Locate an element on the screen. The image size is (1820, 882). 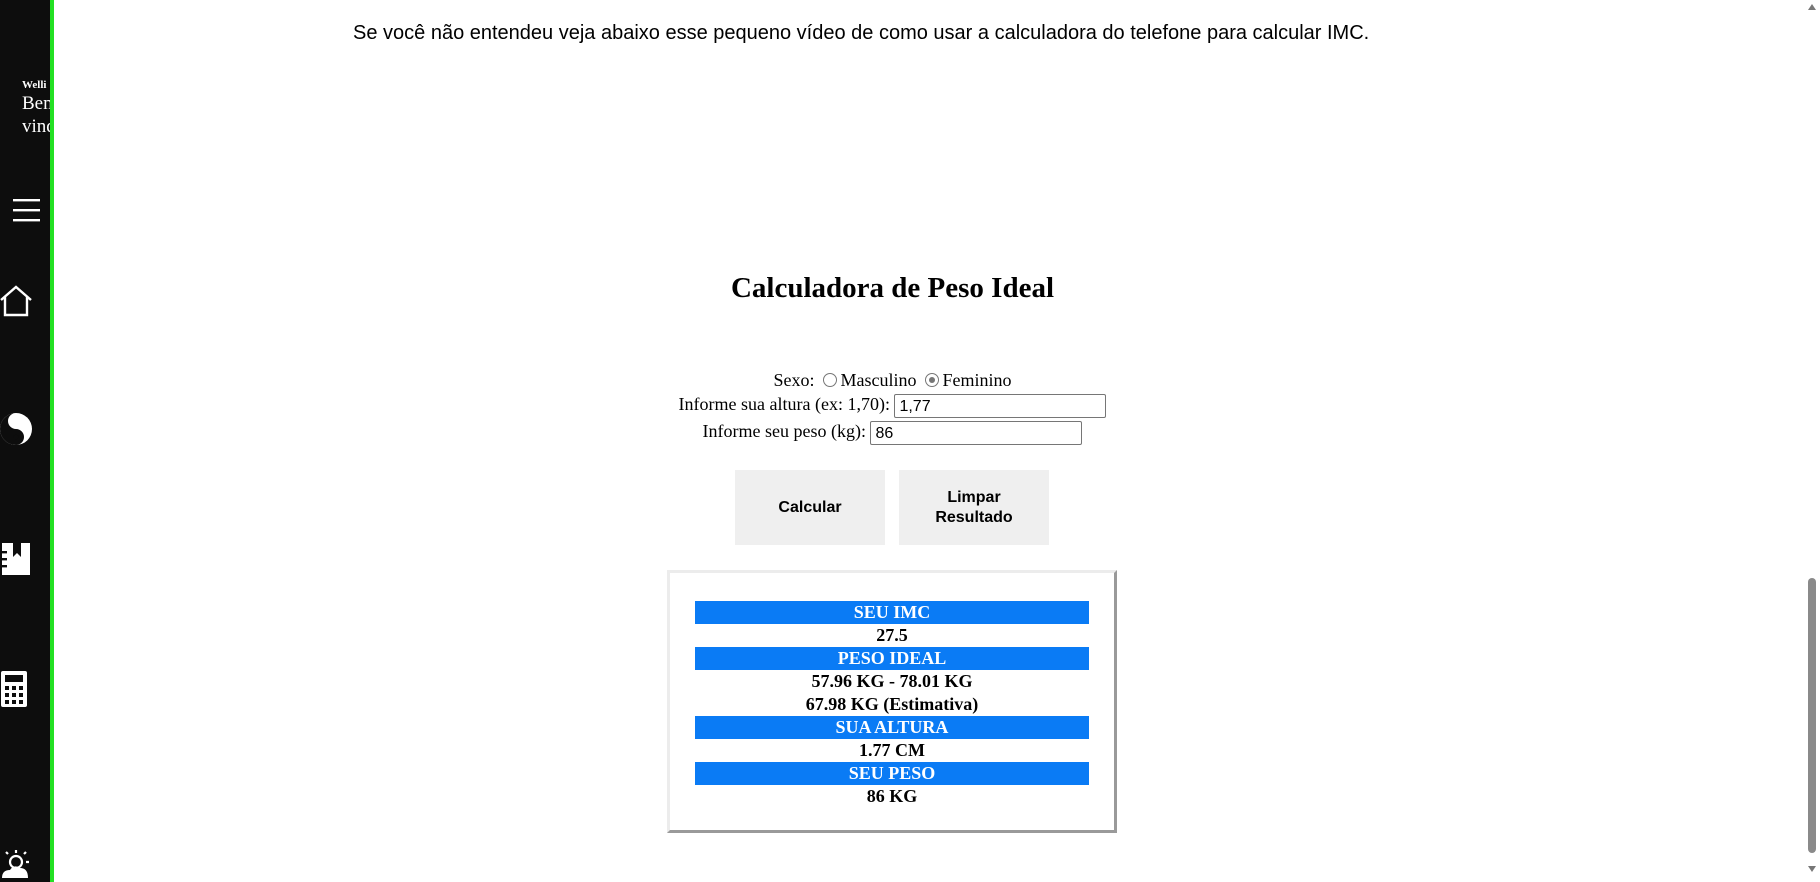
weight-header: SEU PESO is located at coordinates (892, 773).